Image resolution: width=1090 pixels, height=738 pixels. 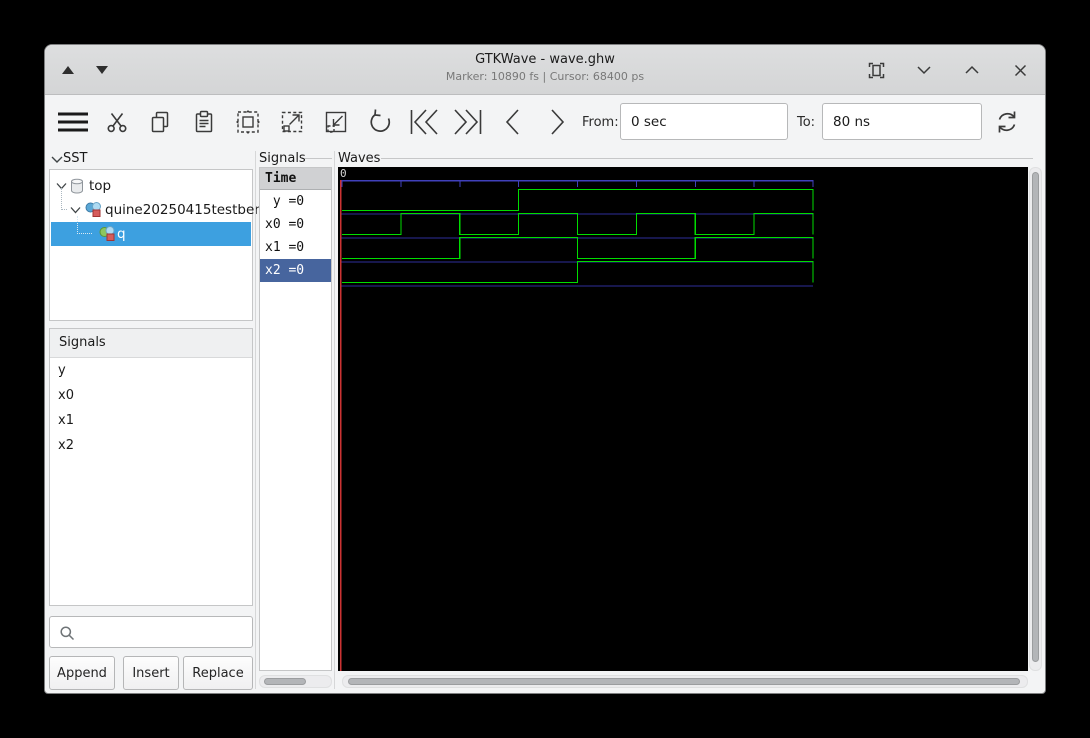 I want to click on signal-list-item-y: y, so click(x=151, y=370).